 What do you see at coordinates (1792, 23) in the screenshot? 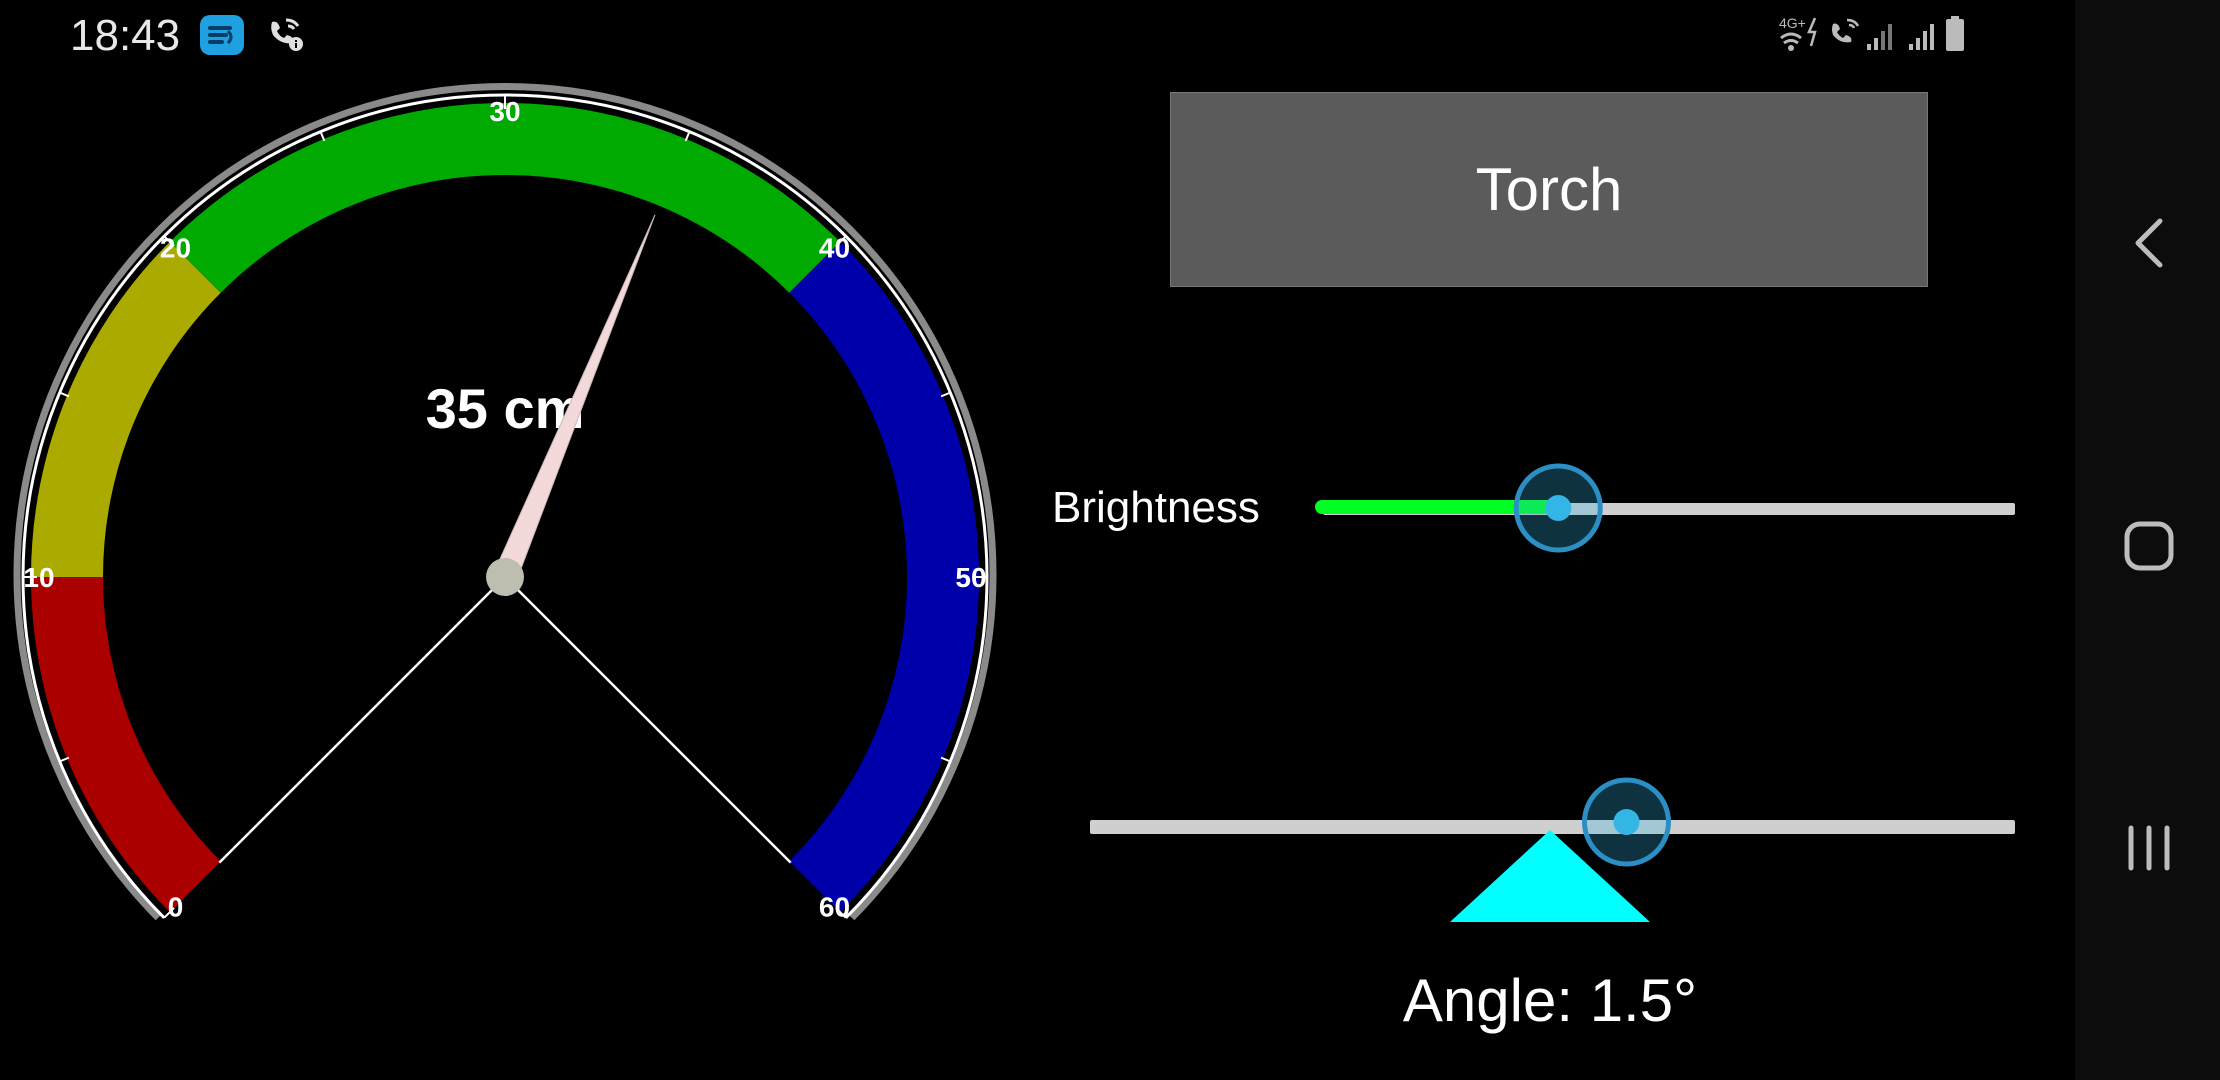
I see `network-type-label: 4G+` at bounding box center [1792, 23].